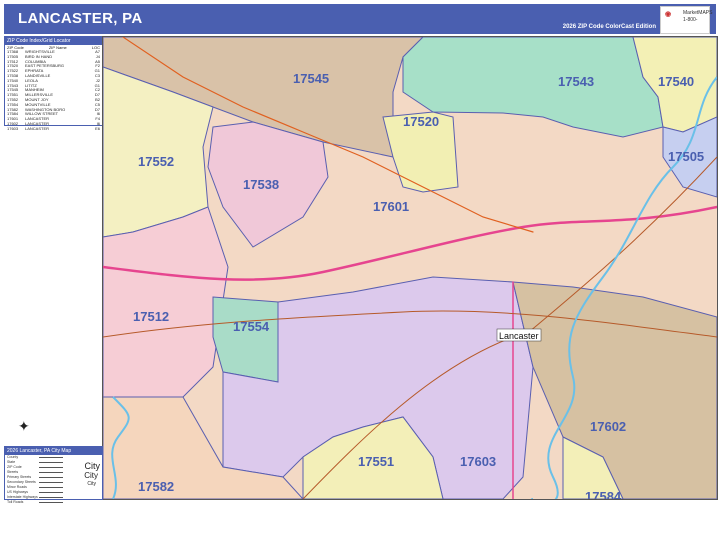 This screenshot has height=543, width=720. Describe the element at coordinates (391, 206) in the screenshot. I see `zip-label-17601: 17601` at that location.